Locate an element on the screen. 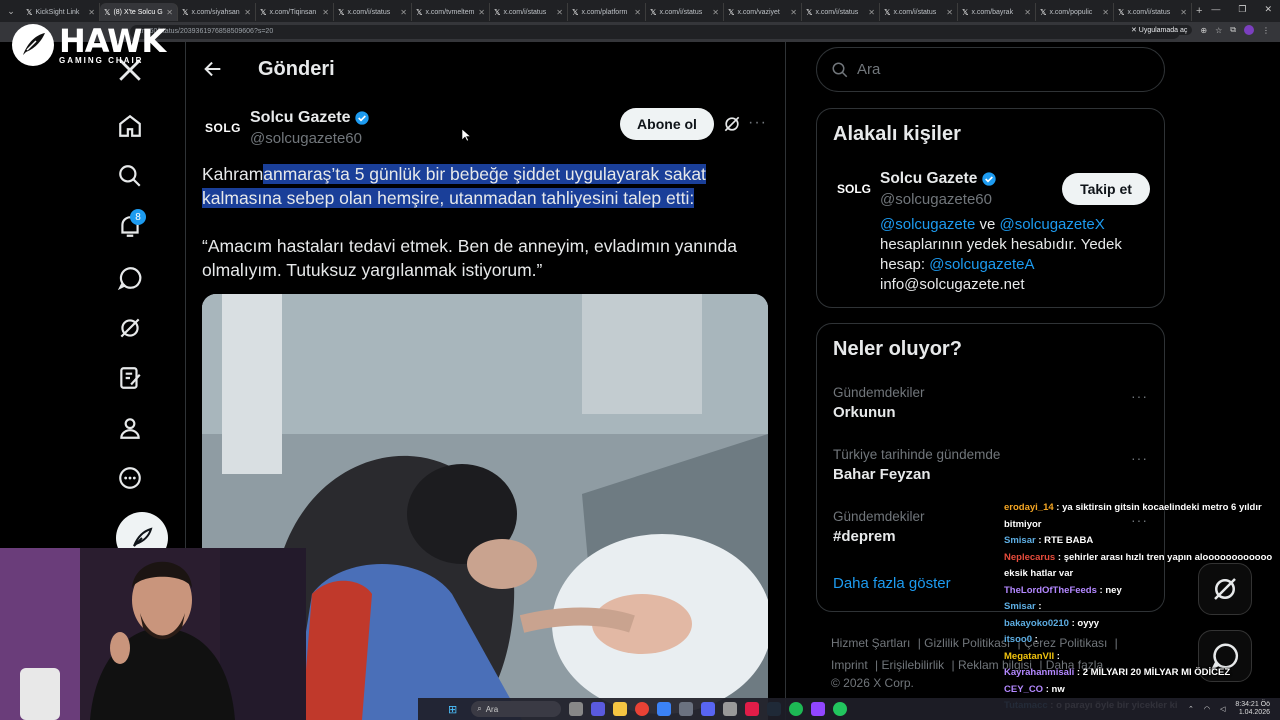 This screenshot has height=720, width=1280. show-more-link: Daha fazla göster is located at coordinates (892, 583).